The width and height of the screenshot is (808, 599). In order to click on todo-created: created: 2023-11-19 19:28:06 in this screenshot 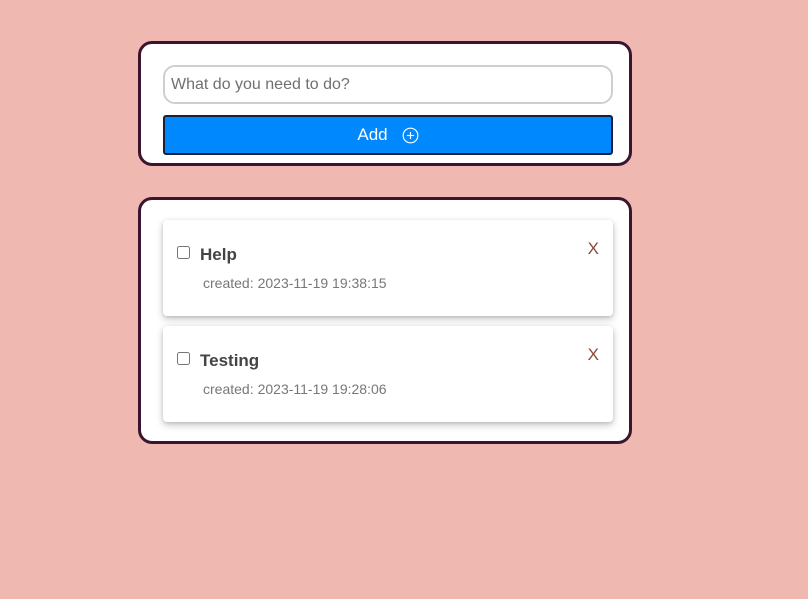, I will do `click(295, 389)`.